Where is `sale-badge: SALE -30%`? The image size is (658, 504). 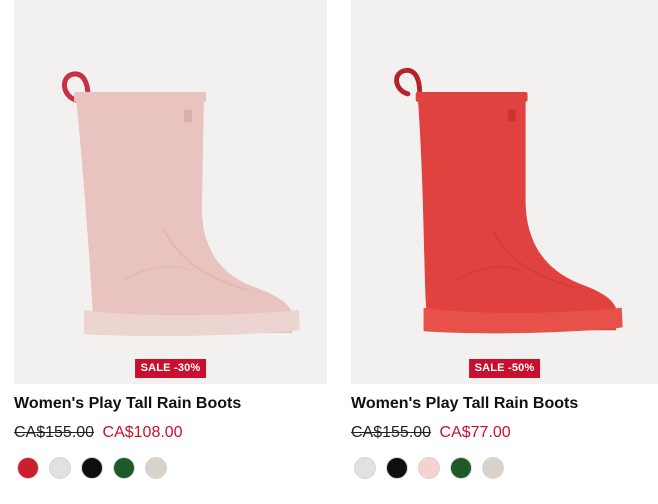 sale-badge: SALE -30% is located at coordinates (170, 368).